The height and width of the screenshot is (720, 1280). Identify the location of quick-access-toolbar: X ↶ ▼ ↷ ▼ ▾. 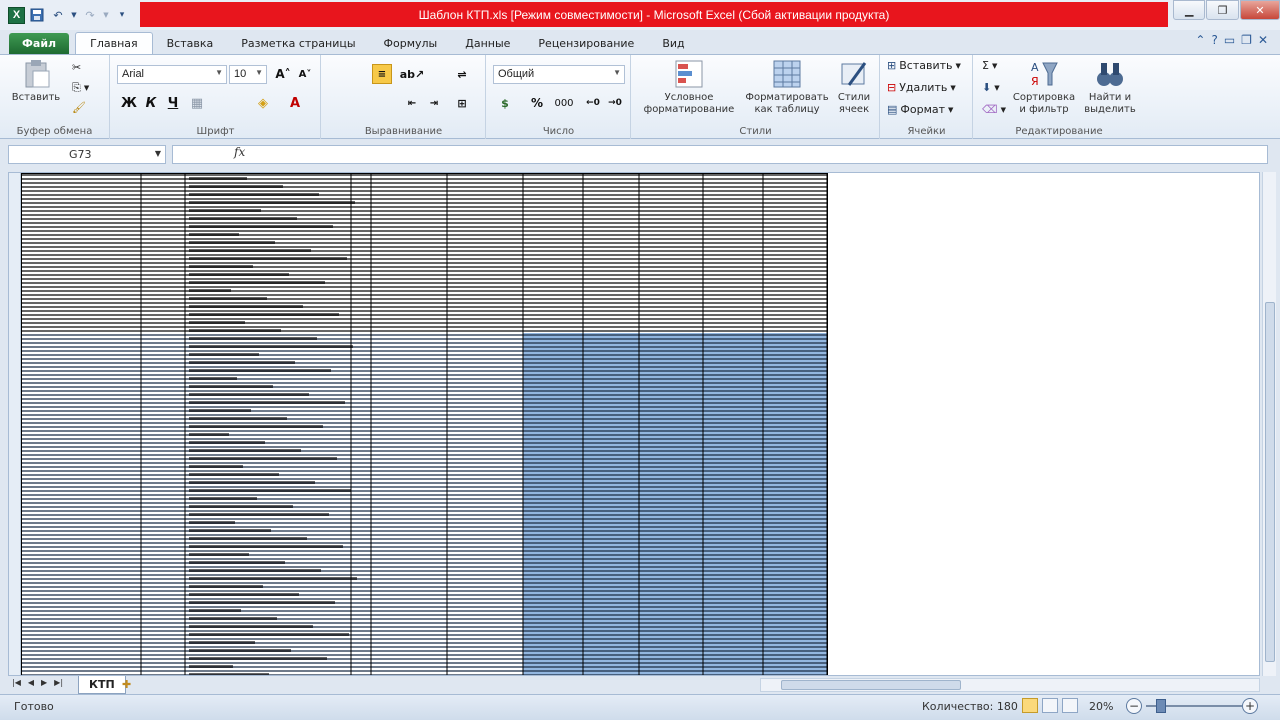
(70, 15).